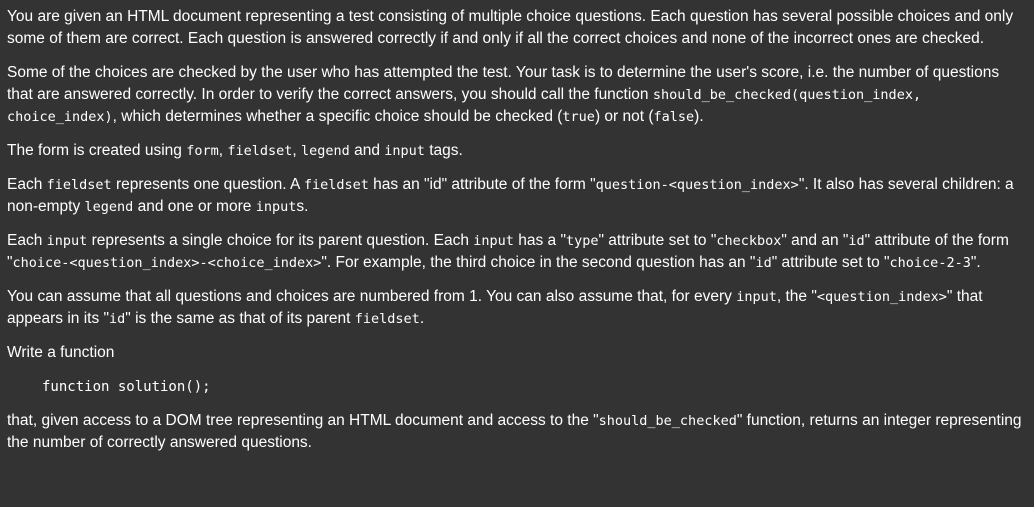 Image resolution: width=1034 pixels, height=507 pixels. What do you see at coordinates (202, 151) in the screenshot?
I see `inline-code: form` at bounding box center [202, 151].